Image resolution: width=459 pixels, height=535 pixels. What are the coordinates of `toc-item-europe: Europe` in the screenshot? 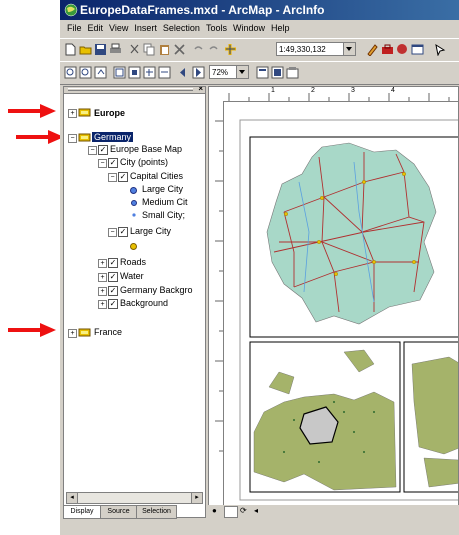 It's located at (109, 113).